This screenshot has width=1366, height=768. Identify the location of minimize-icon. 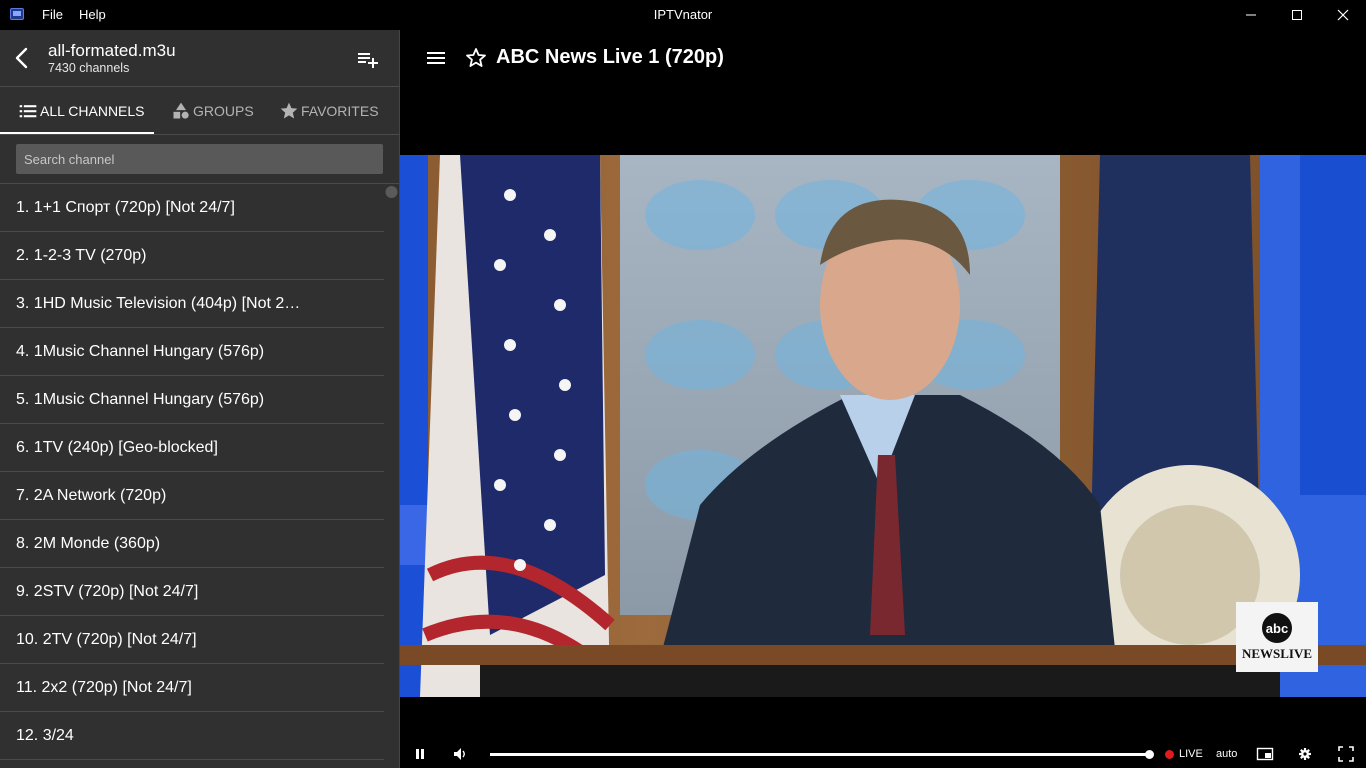
(1251, 15).